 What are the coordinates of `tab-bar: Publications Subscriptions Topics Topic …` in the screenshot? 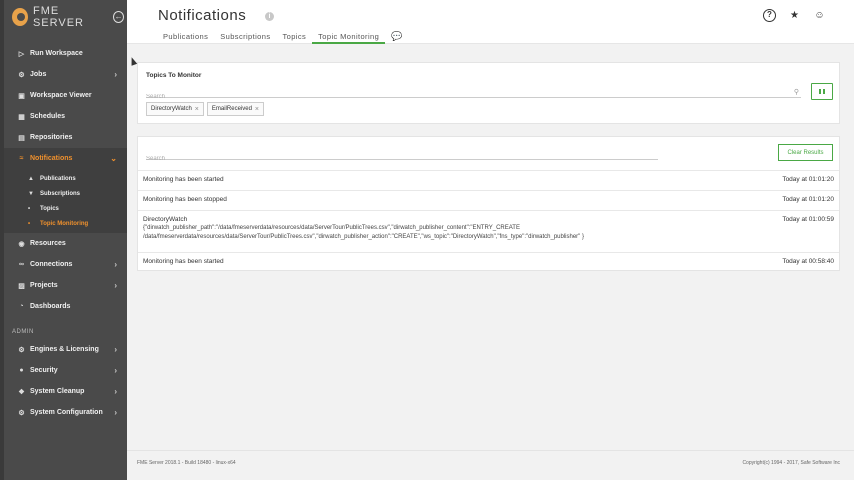 It's located at (283, 37).